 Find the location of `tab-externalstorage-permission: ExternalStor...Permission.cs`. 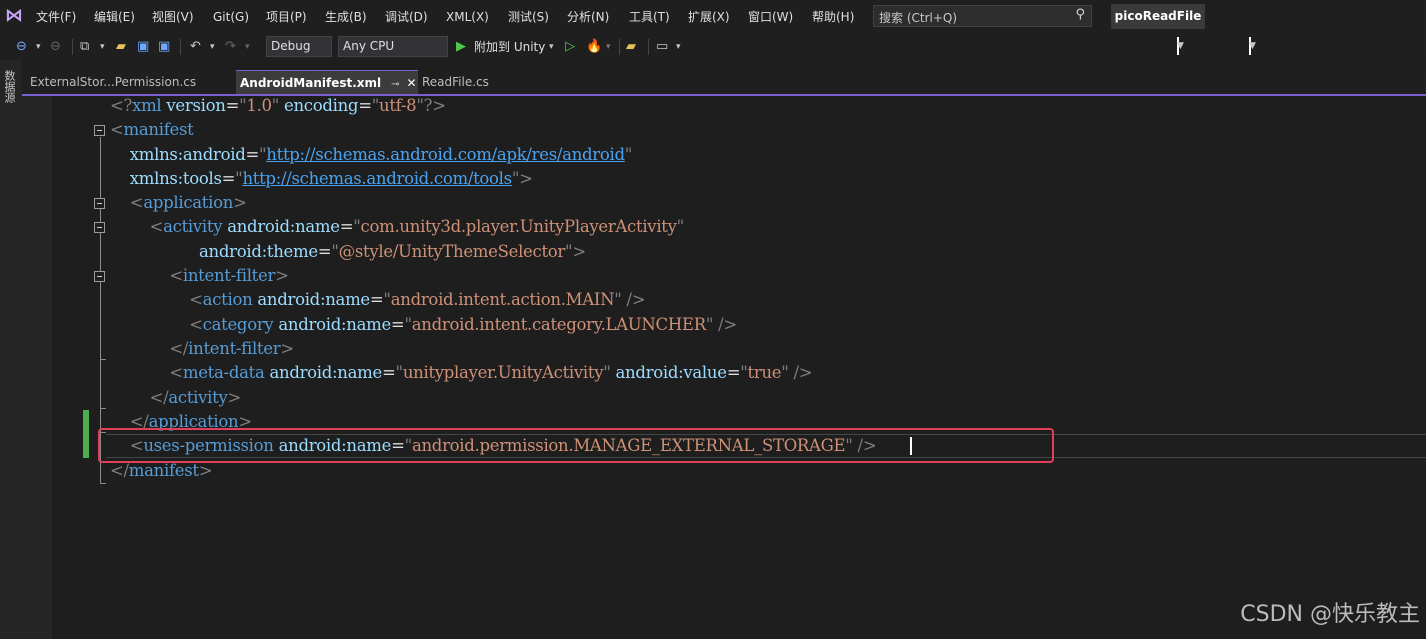

tab-externalstorage-permission: ExternalStor...Permission.cs is located at coordinates (133, 82).